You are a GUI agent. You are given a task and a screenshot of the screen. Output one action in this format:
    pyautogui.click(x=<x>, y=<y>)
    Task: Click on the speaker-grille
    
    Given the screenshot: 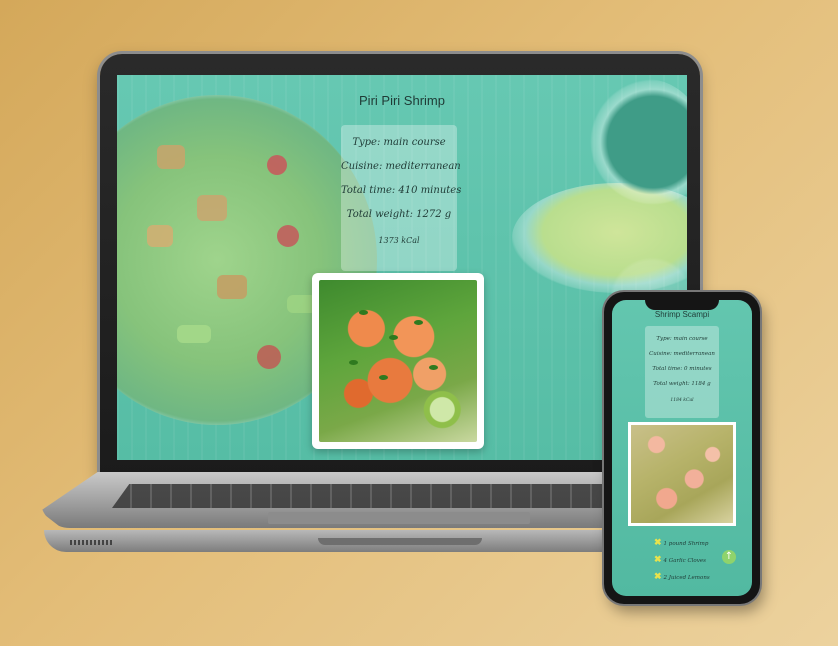 What is the action you would take?
    pyautogui.click(x=92, y=542)
    